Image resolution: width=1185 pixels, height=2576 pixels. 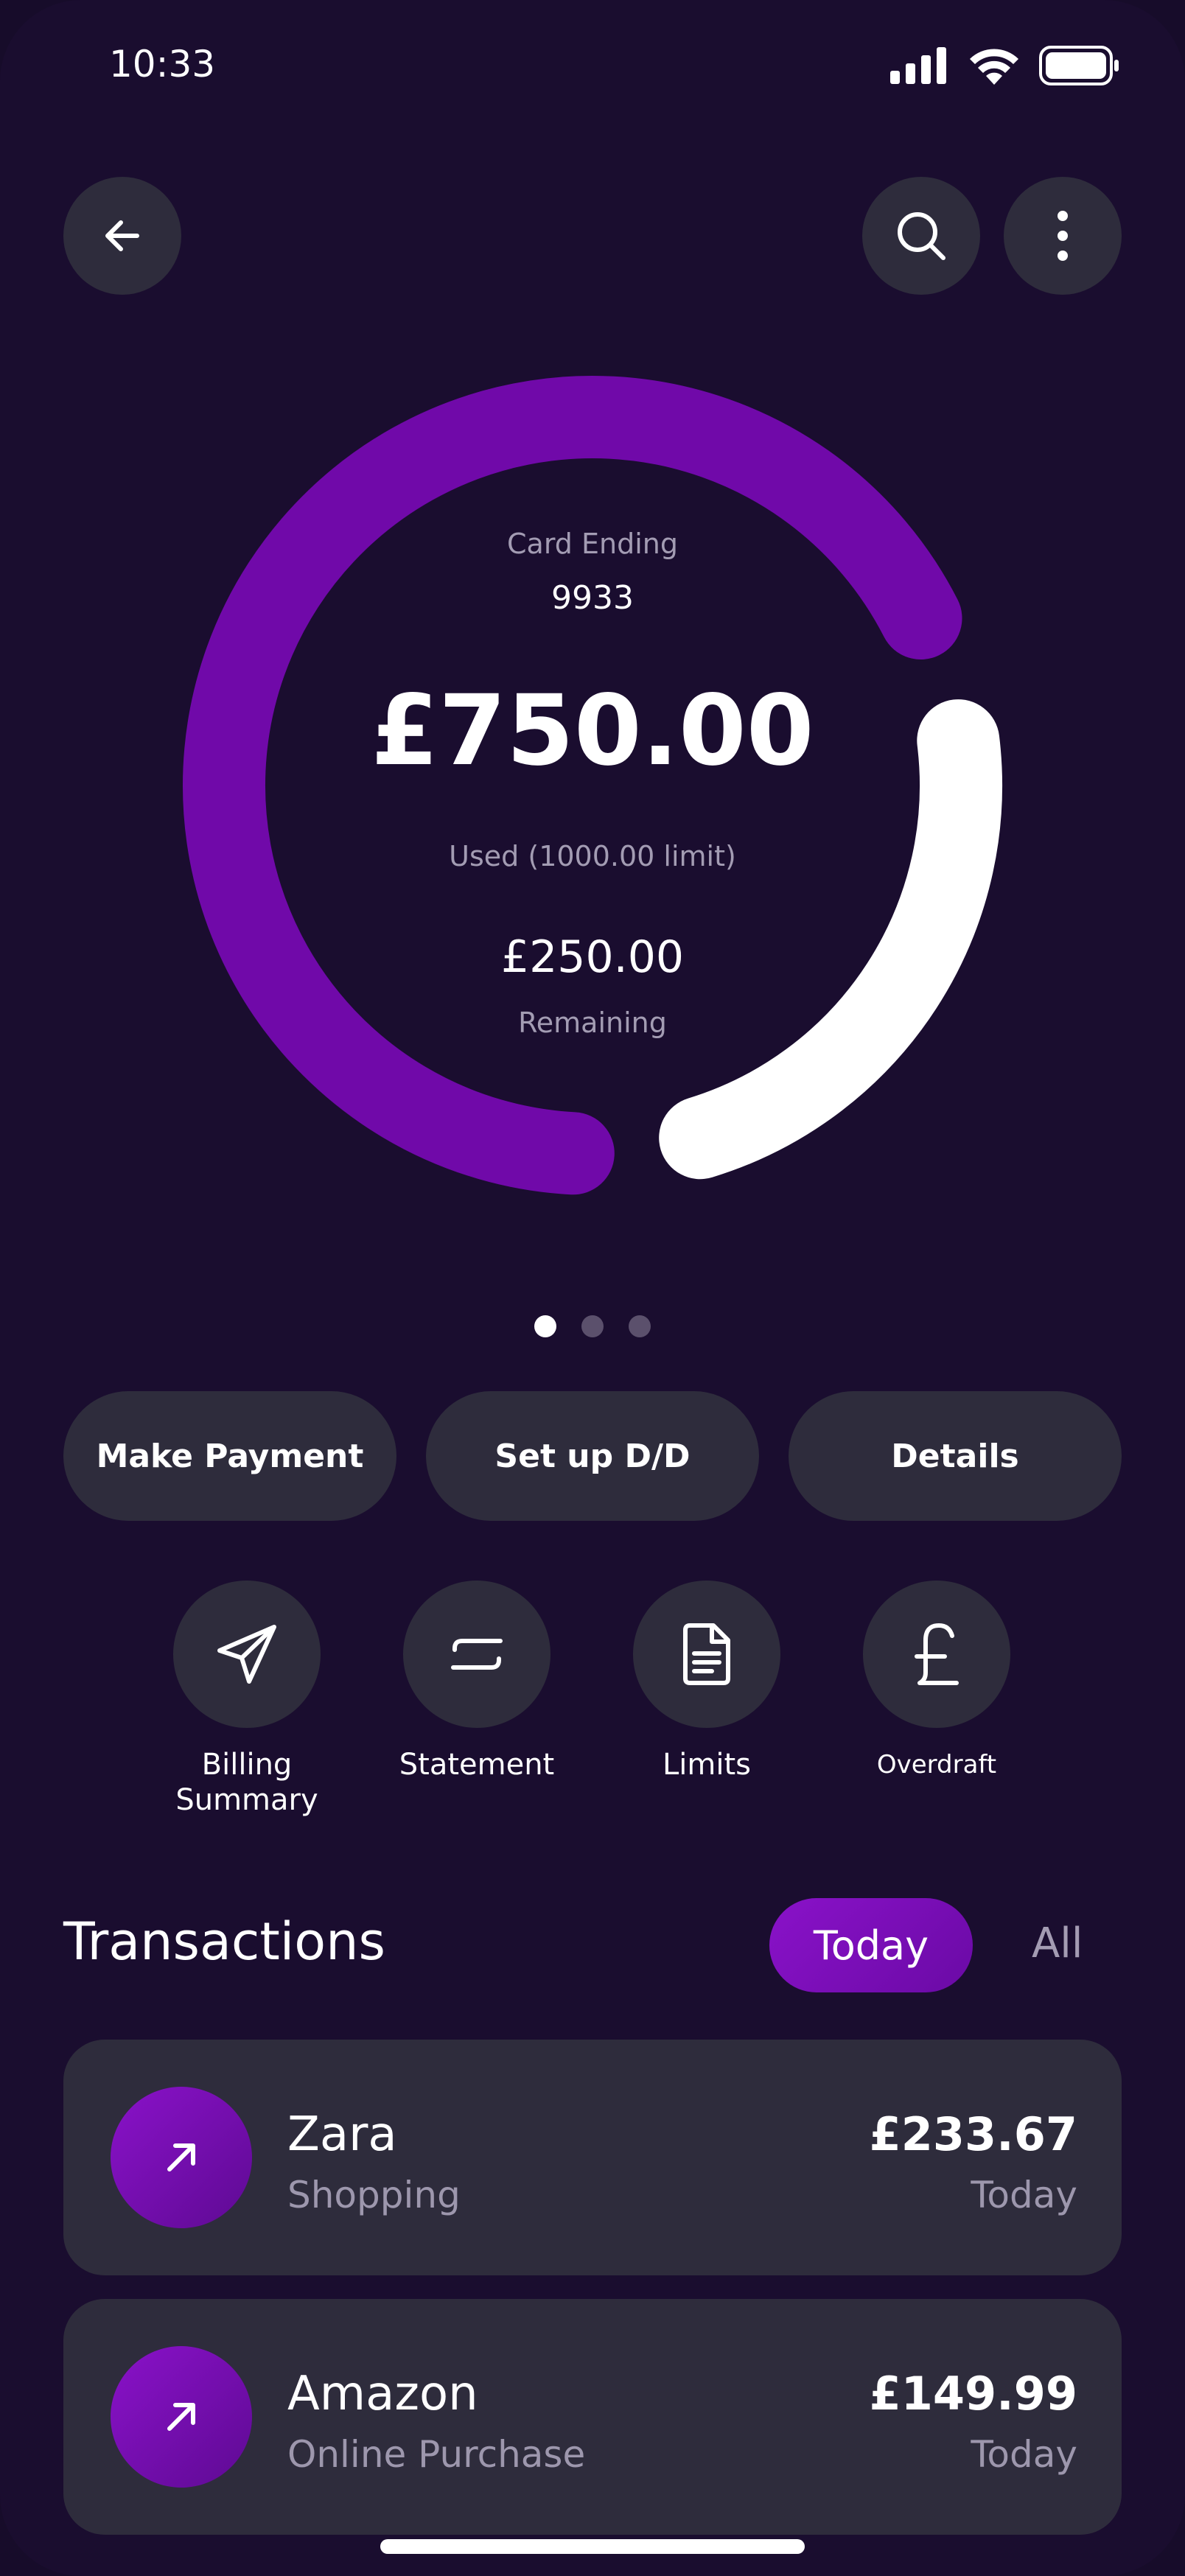 I want to click on transaction-category: Shopping, so click(x=374, y=2195).